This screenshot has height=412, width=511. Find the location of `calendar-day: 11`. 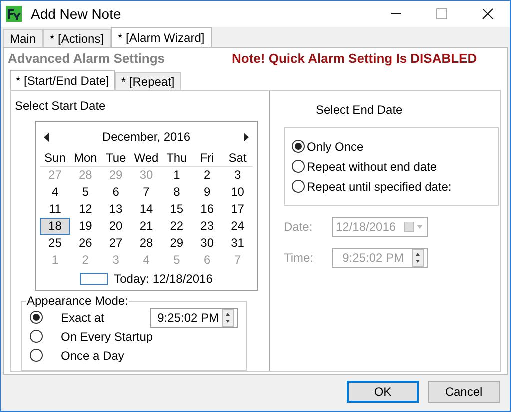

calendar-day: 11 is located at coordinates (55, 209).